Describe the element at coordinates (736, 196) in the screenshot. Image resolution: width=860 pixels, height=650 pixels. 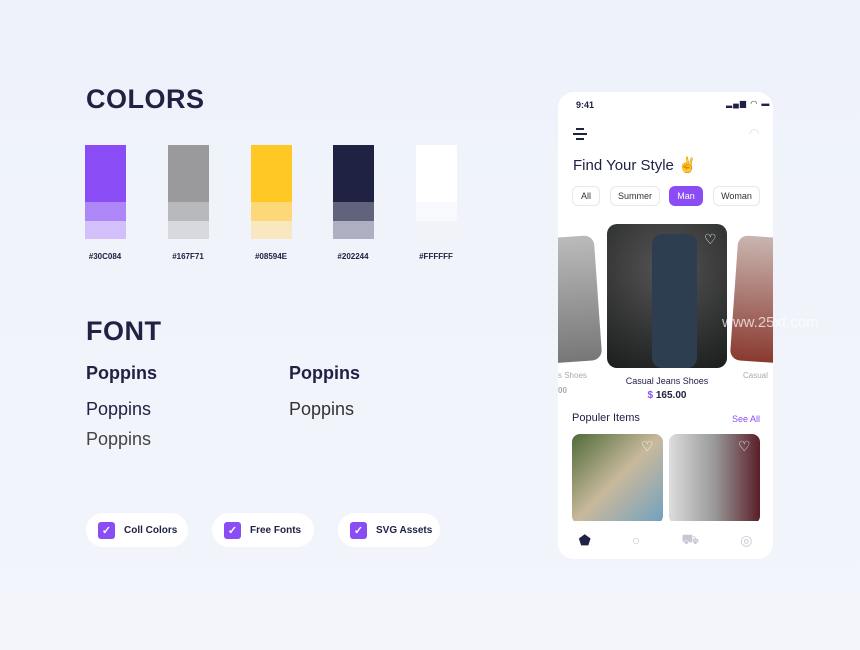
I see `chip-woman: Woman` at that location.